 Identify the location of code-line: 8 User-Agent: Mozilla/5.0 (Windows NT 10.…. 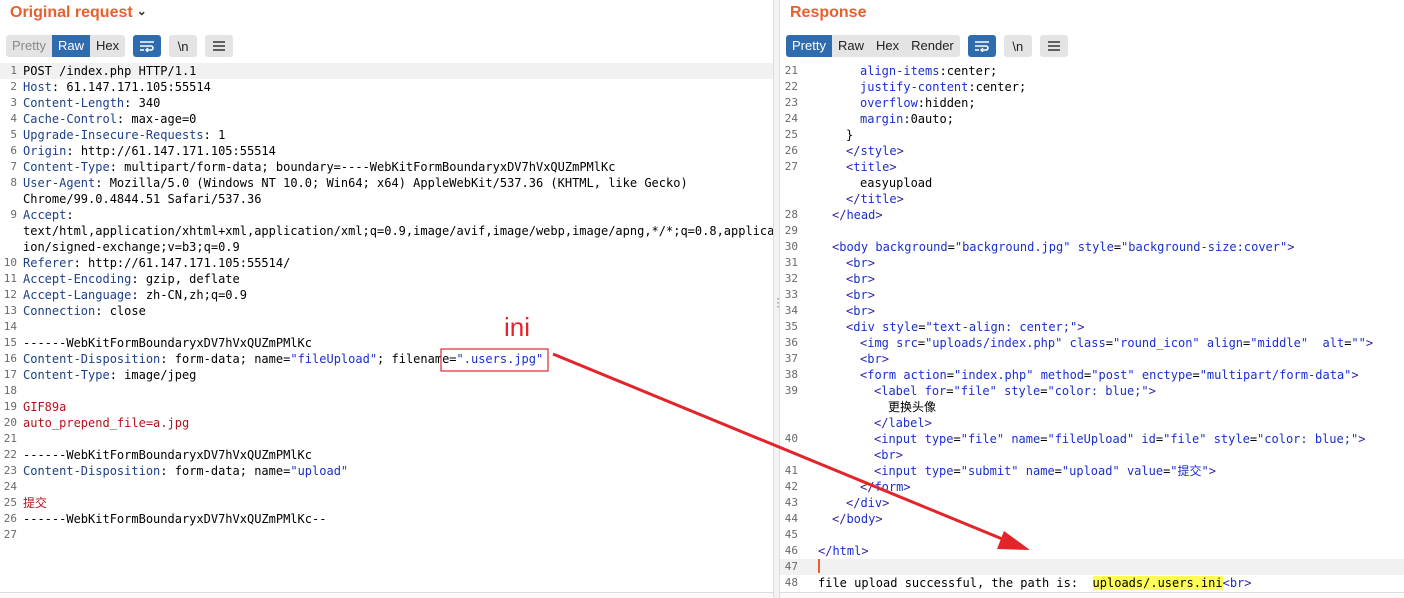
(386, 183).